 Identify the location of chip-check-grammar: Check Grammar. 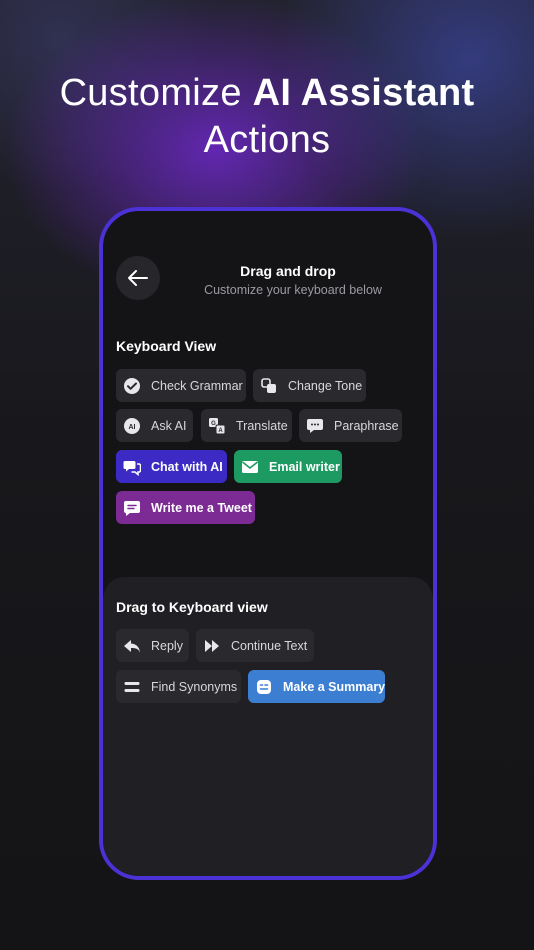
(181, 385).